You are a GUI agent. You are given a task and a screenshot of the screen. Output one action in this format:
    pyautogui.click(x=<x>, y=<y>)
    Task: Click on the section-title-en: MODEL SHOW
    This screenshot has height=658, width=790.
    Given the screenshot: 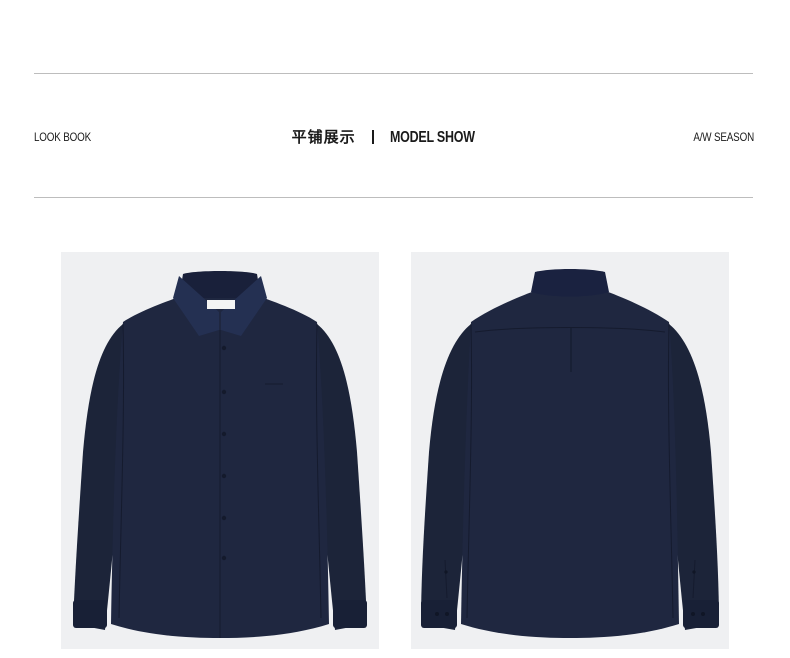 What is the action you would take?
    pyautogui.click(x=432, y=137)
    